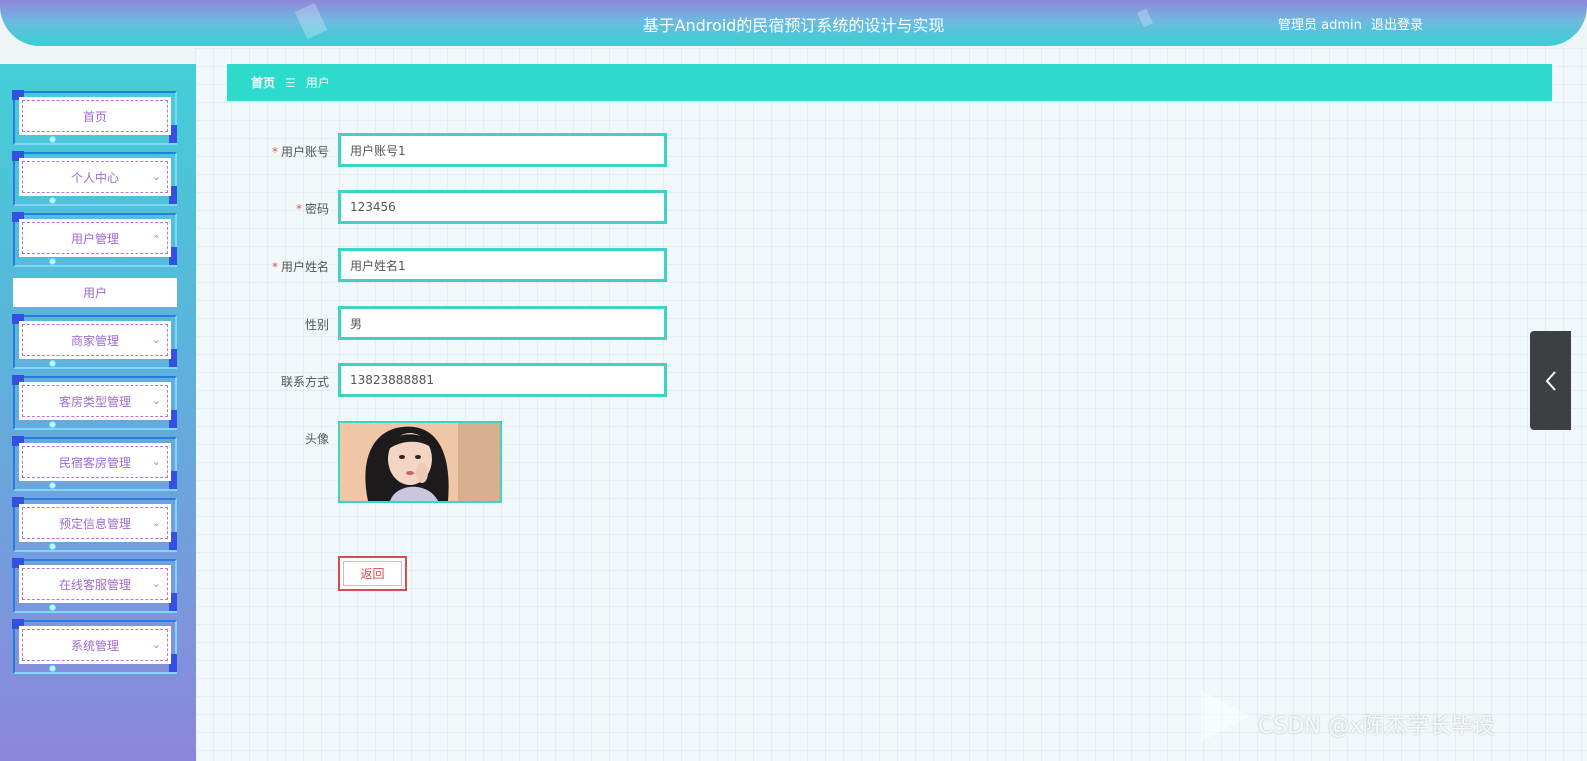  I want to click on name-field, so click(502, 265).